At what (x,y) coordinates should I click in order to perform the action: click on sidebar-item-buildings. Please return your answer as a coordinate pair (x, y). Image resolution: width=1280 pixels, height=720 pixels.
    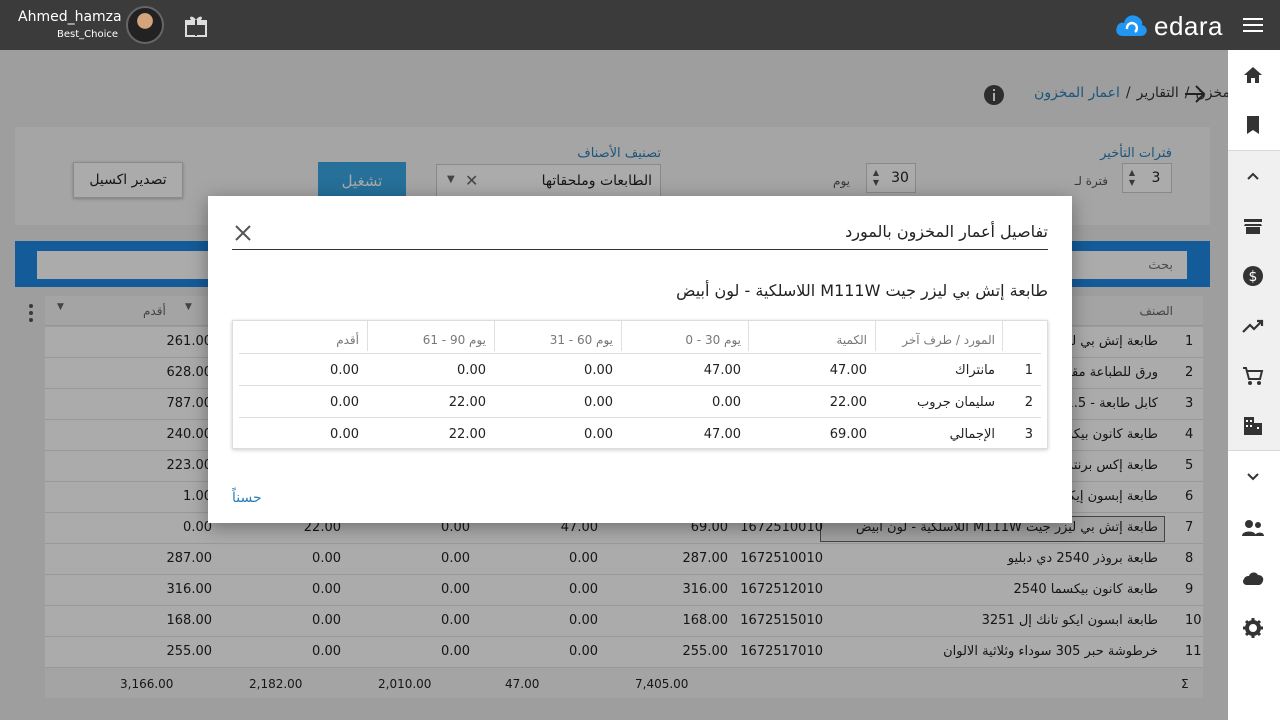
    Looking at the image, I should click on (1253, 426).